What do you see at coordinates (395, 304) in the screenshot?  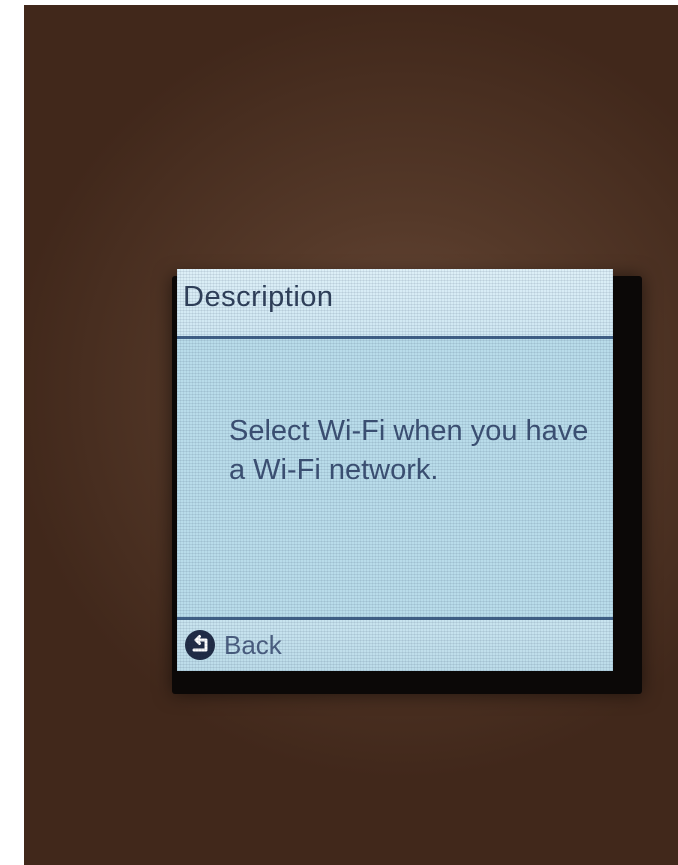 I see `screen-header: Description` at bounding box center [395, 304].